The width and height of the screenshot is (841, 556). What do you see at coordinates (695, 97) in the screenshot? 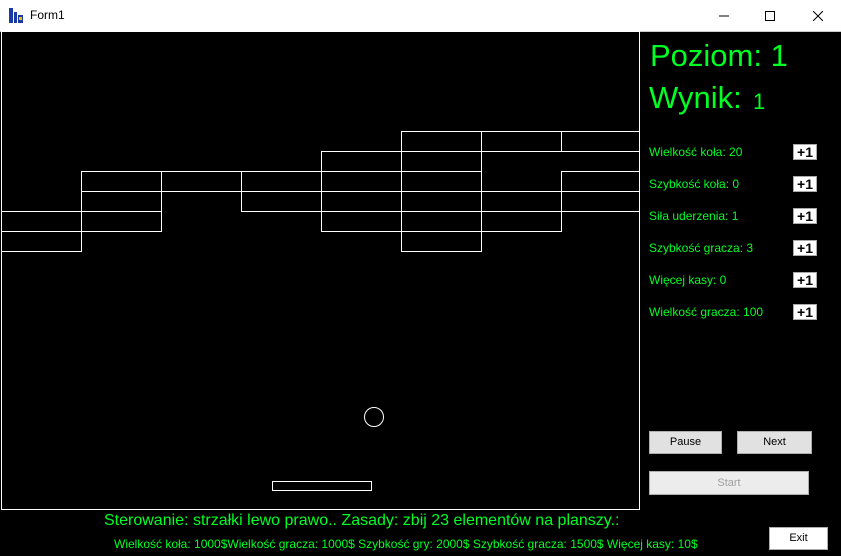
I see `score-label: Wynik:` at bounding box center [695, 97].